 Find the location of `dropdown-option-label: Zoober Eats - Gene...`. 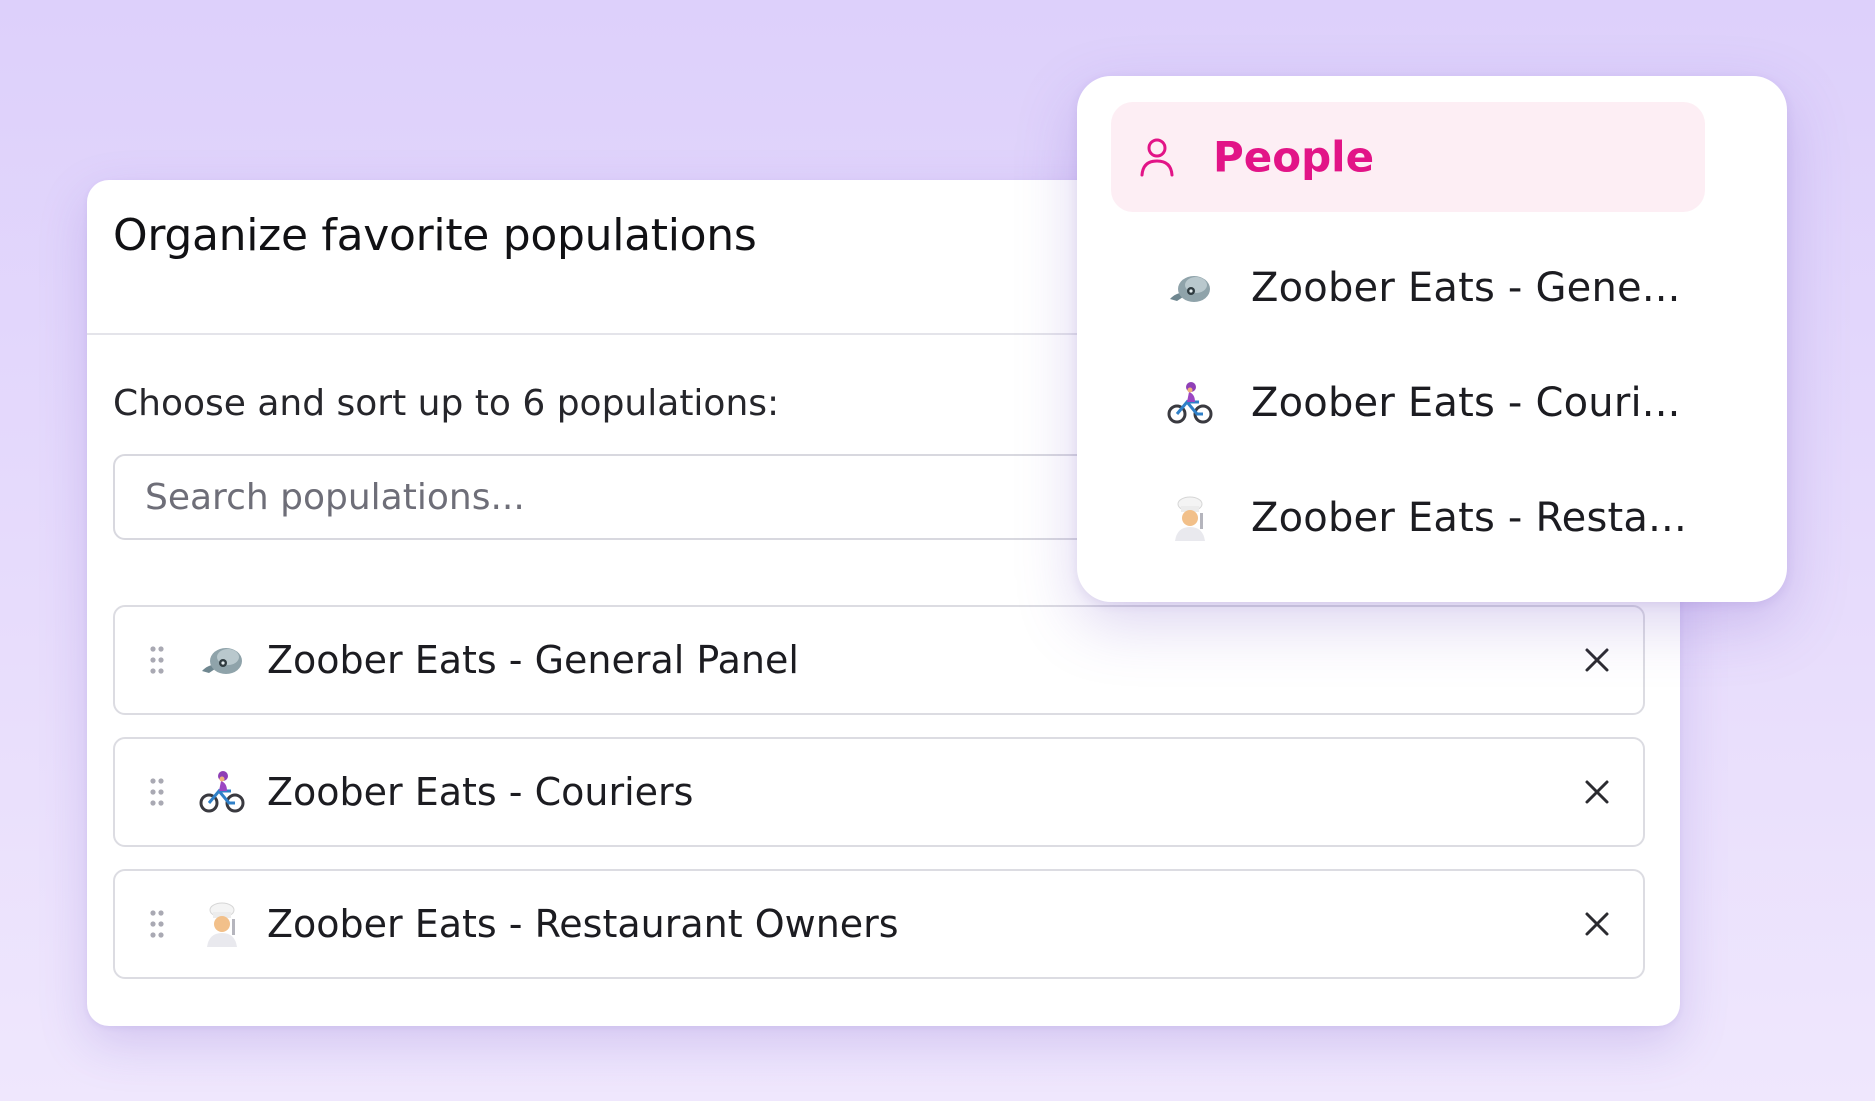

dropdown-option-label: Zoober Eats - Gene... is located at coordinates (1466, 288).